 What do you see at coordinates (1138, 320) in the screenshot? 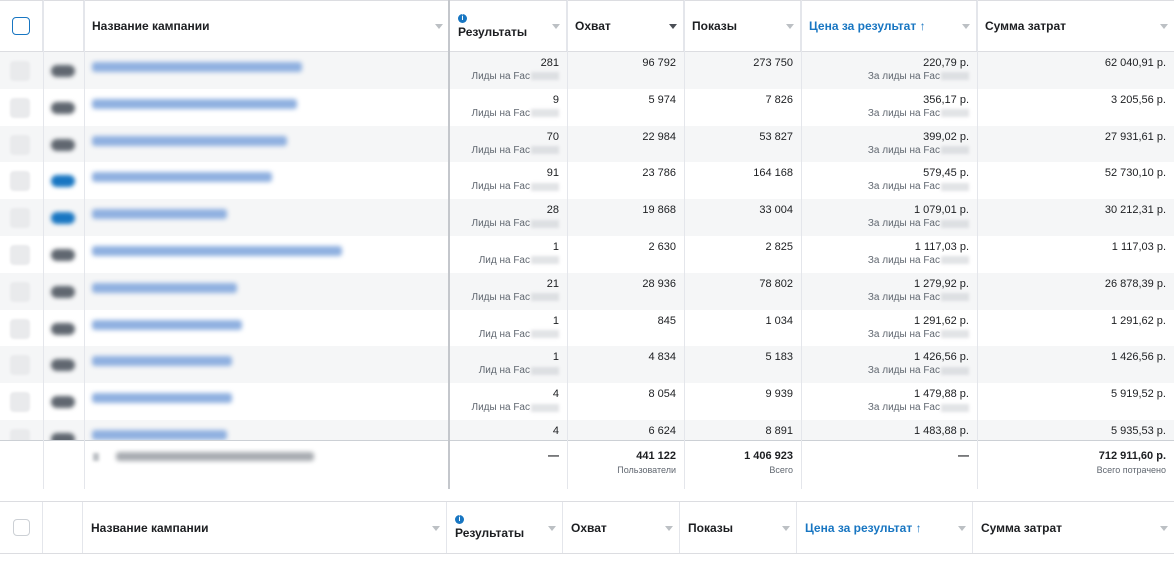
I see `cell-amount-spent: 1 291,62 р.` at bounding box center [1138, 320].